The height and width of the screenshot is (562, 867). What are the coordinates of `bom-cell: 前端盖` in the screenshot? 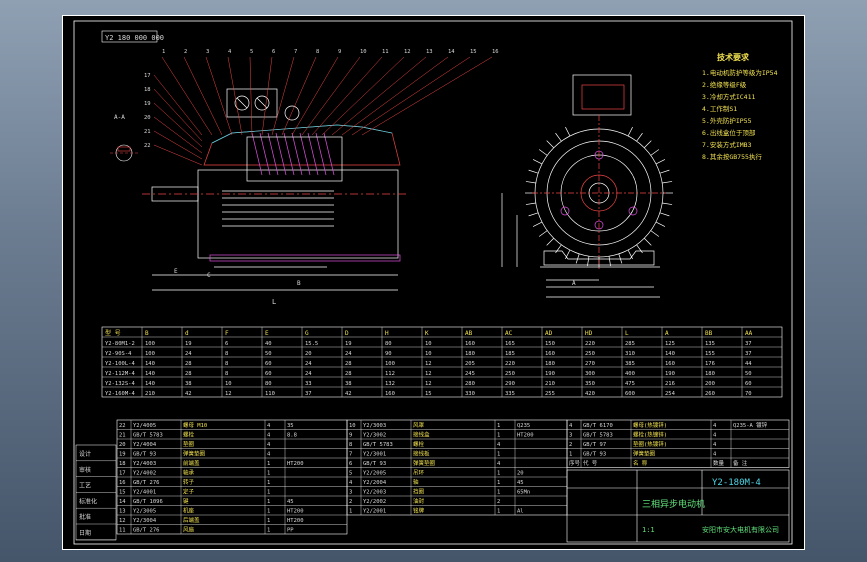 It's located at (191, 463).